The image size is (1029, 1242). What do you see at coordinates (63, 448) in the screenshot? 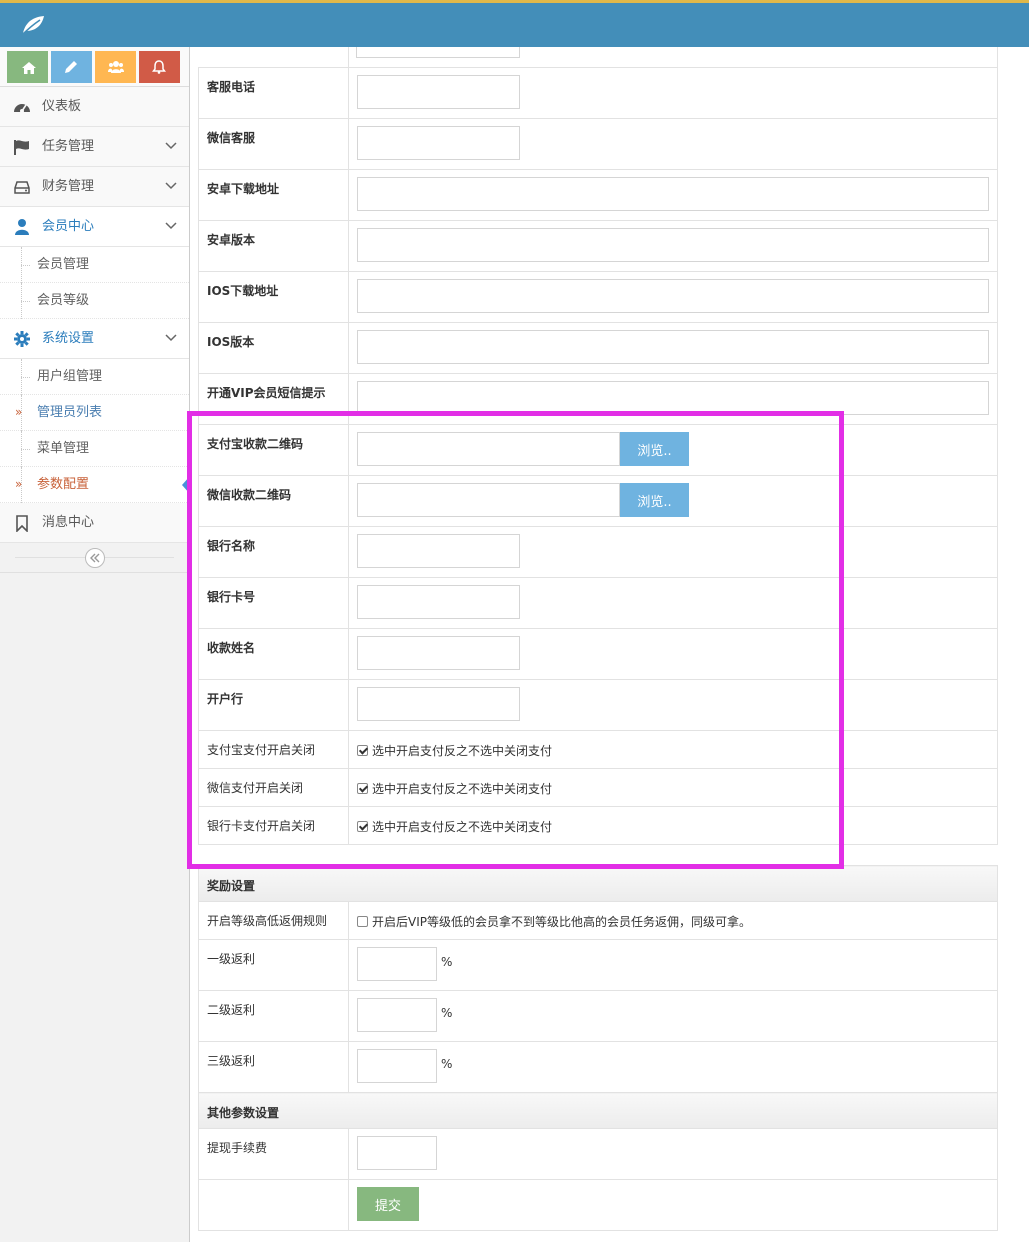
I see `sidebar-item-label: 菜单管理` at bounding box center [63, 448].